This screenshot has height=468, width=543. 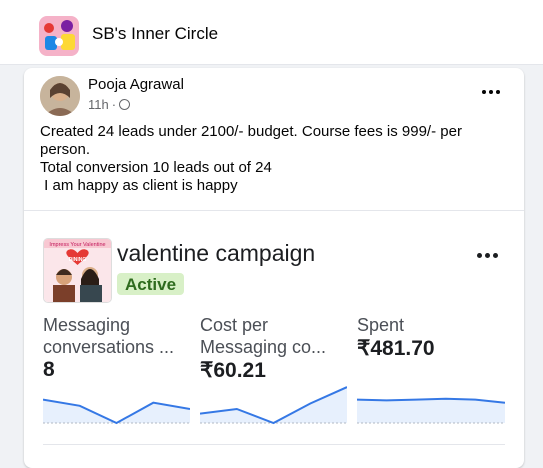 What do you see at coordinates (381, 325) in the screenshot?
I see `metric-label: Spent` at bounding box center [381, 325].